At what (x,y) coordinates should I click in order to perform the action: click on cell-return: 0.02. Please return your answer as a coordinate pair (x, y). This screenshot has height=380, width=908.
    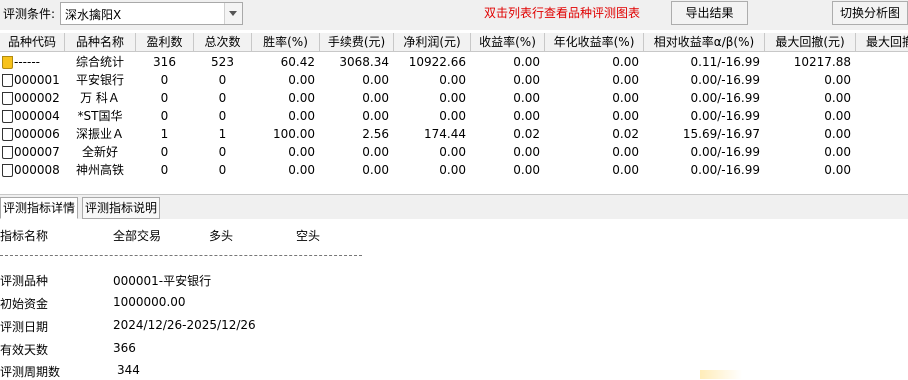
    Looking at the image, I should click on (526, 134).